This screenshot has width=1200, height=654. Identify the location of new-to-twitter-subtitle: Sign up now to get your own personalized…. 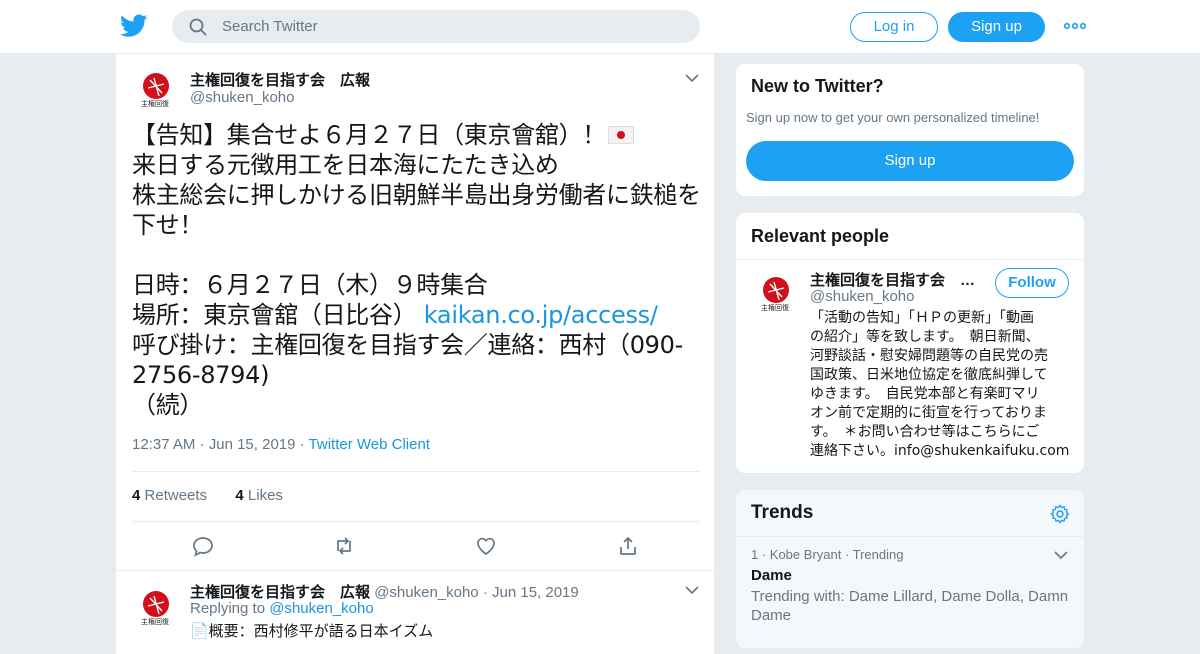
(893, 117).